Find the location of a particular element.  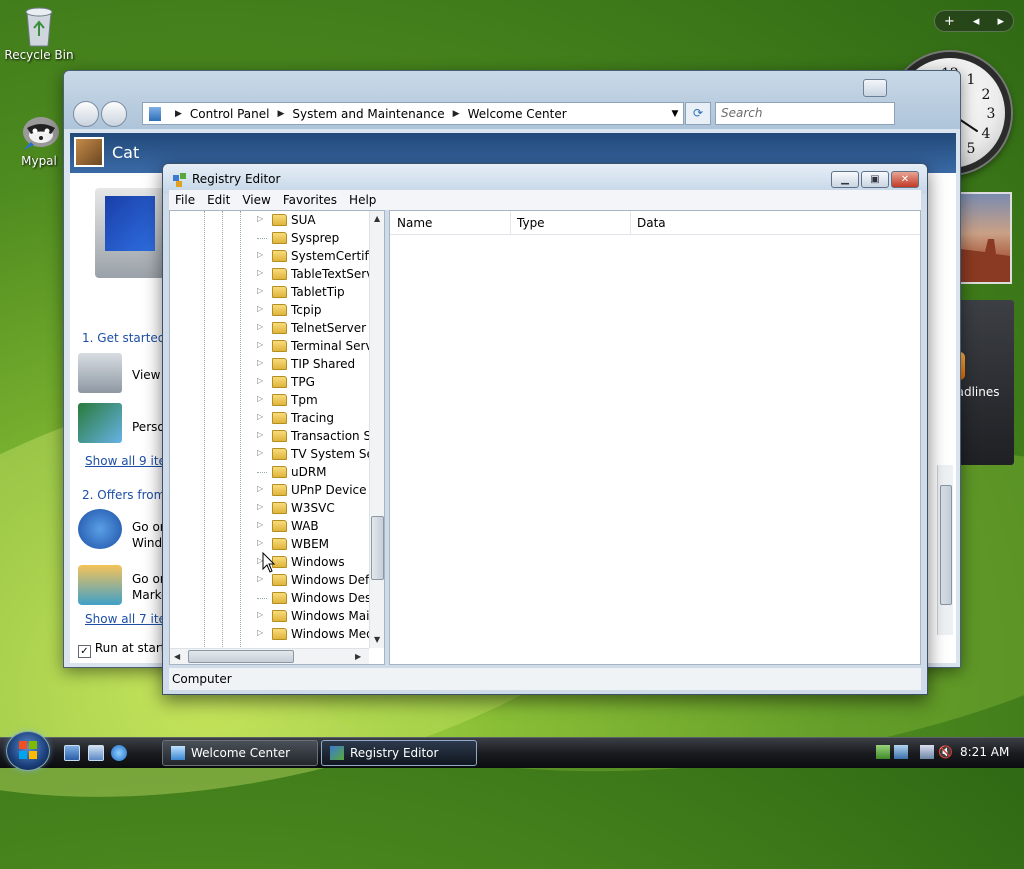

clock-time: 8:21 AM is located at coordinates (984, 752).